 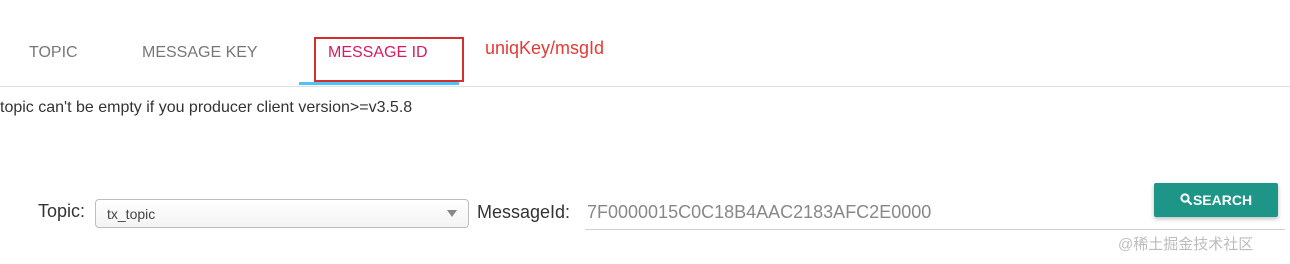 I want to click on messageid-label: MessageId:, so click(x=524, y=212).